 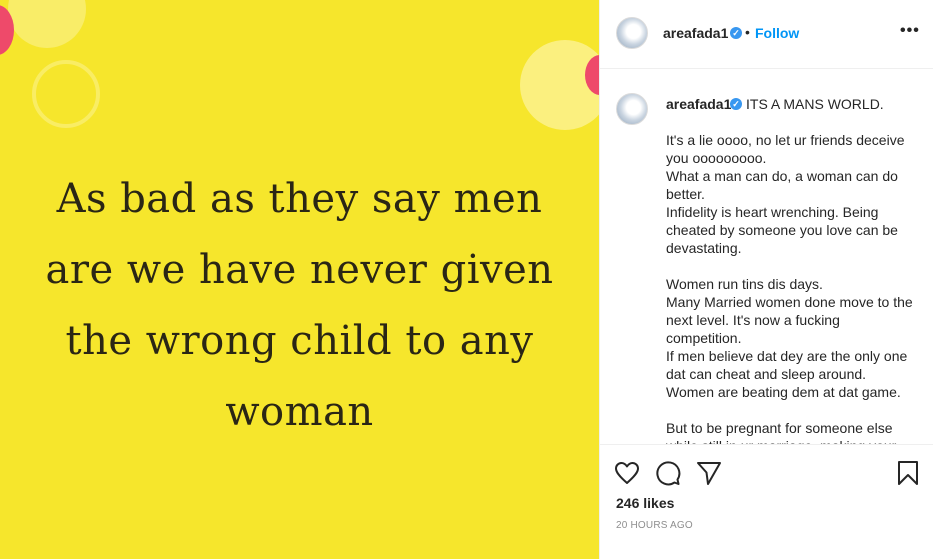 What do you see at coordinates (698, 104) in the screenshot?
I see `caption-username: areafada1` at bounding box center [698, 104].